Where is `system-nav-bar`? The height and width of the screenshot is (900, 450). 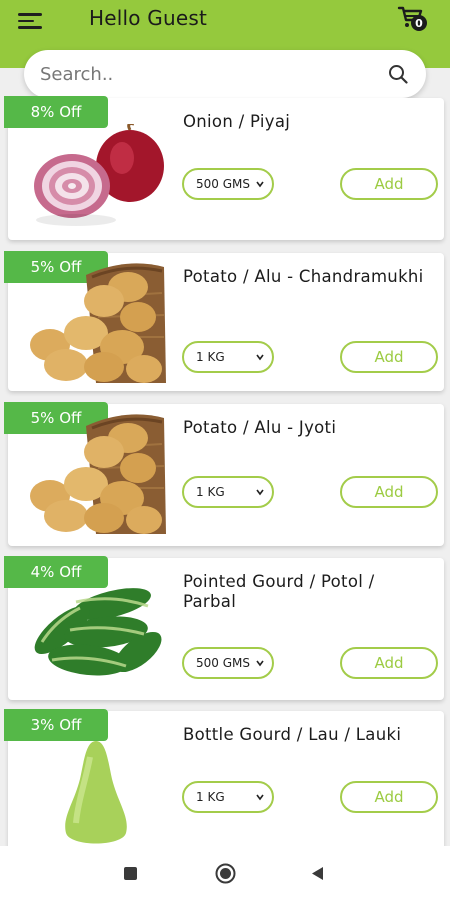
system-nav-bar is located at coordinates (225, 873).